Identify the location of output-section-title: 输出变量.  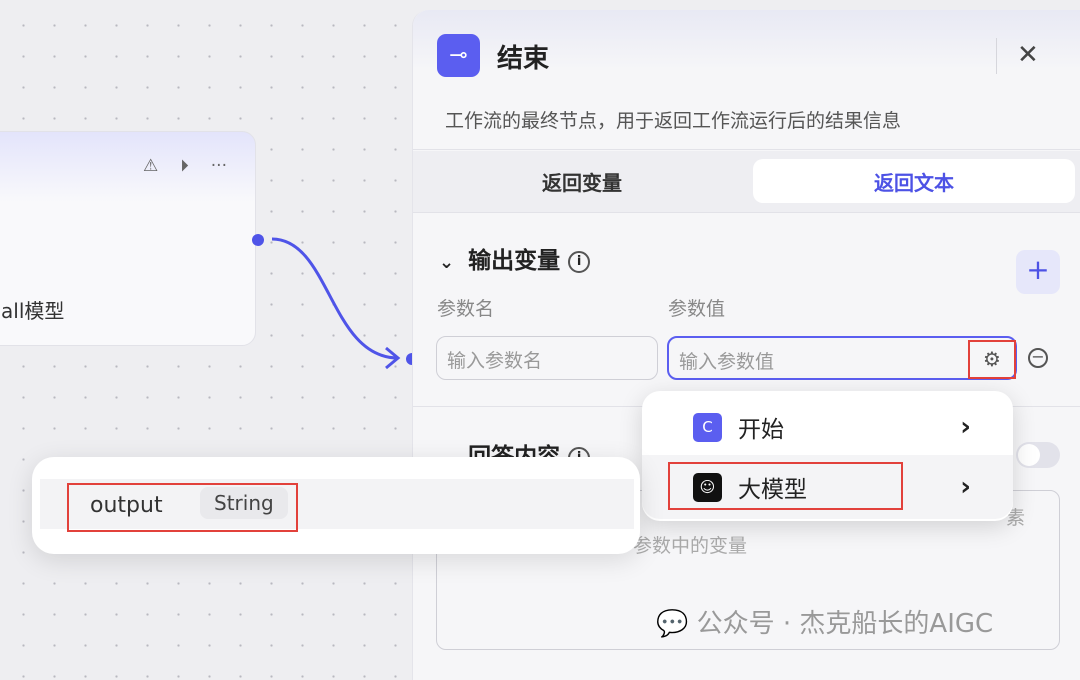
(514, 261).